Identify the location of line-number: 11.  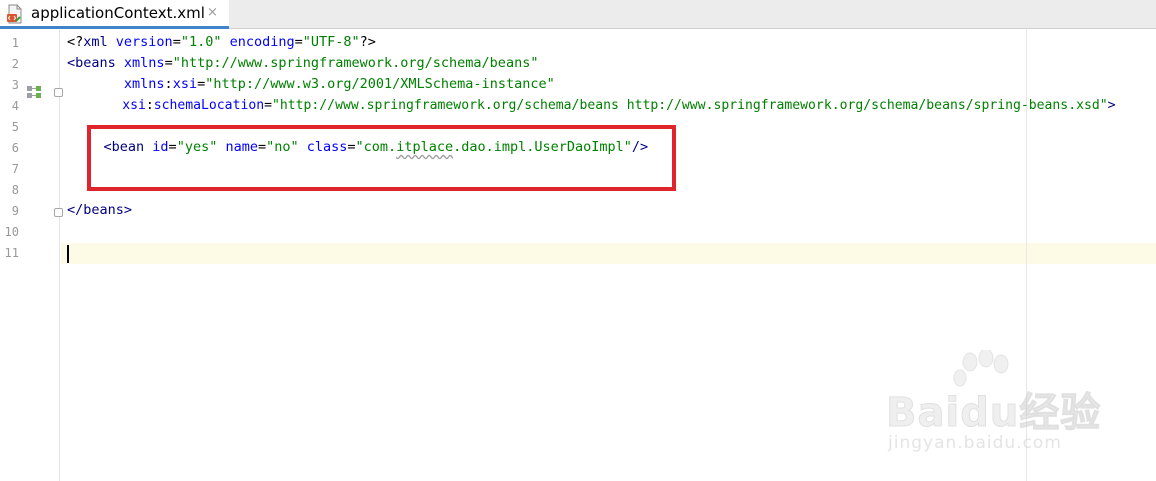
(11, 253).